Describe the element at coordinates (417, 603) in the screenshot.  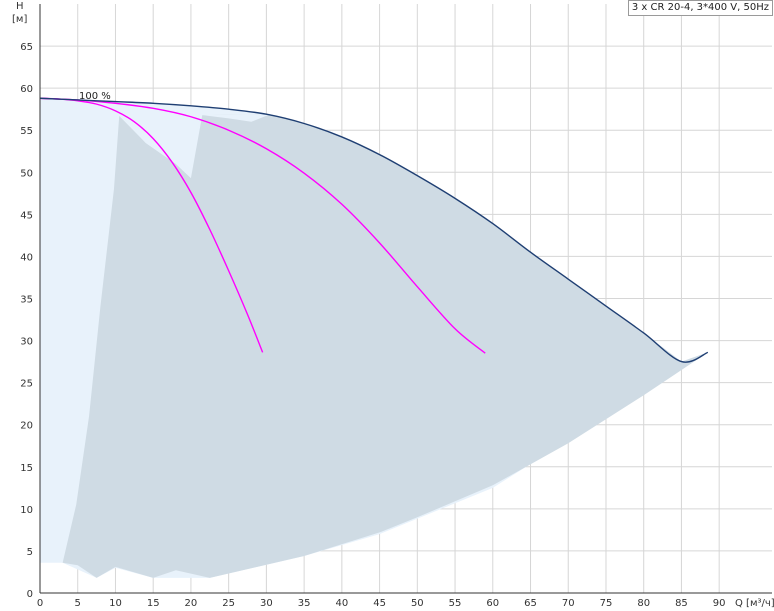
I see `x-tick-label: 50` at that location.